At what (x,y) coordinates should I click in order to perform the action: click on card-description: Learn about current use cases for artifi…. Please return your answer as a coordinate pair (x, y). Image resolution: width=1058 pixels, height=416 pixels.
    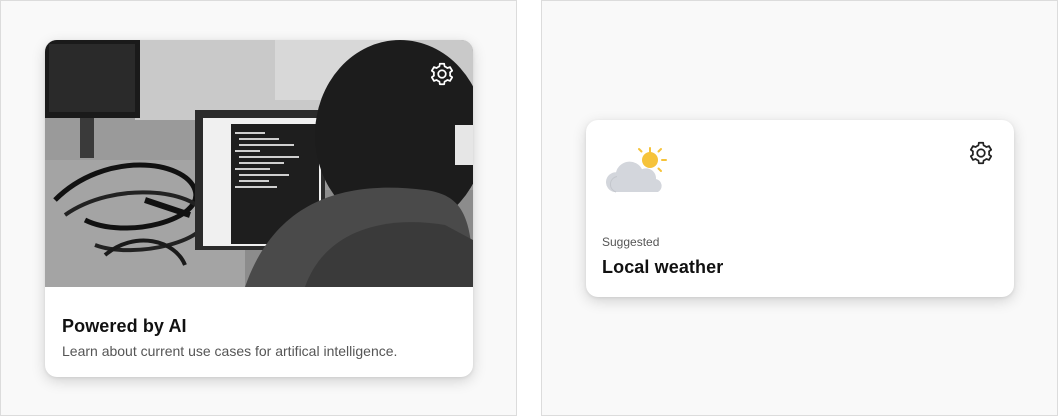
    Looking at the image, I should click on (230, 351).